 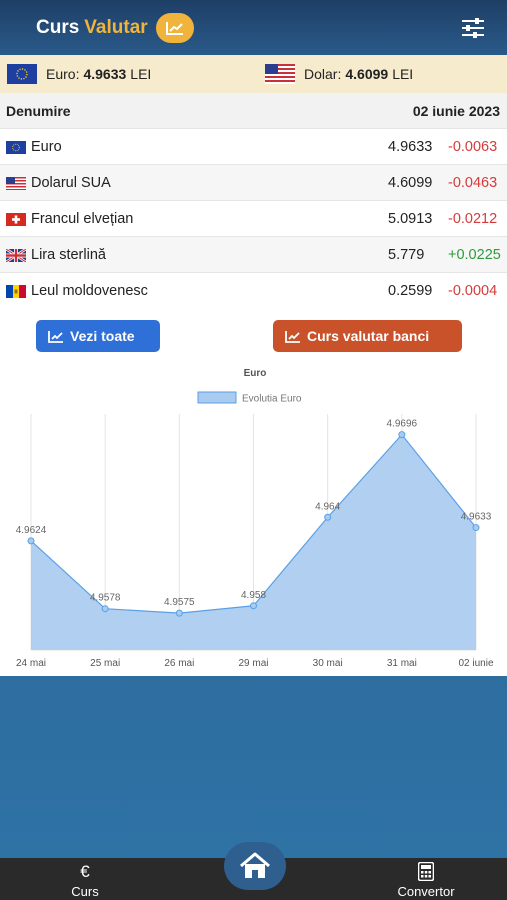 I want to click on dolar-unit: LEI, so click(x=403, y=74).